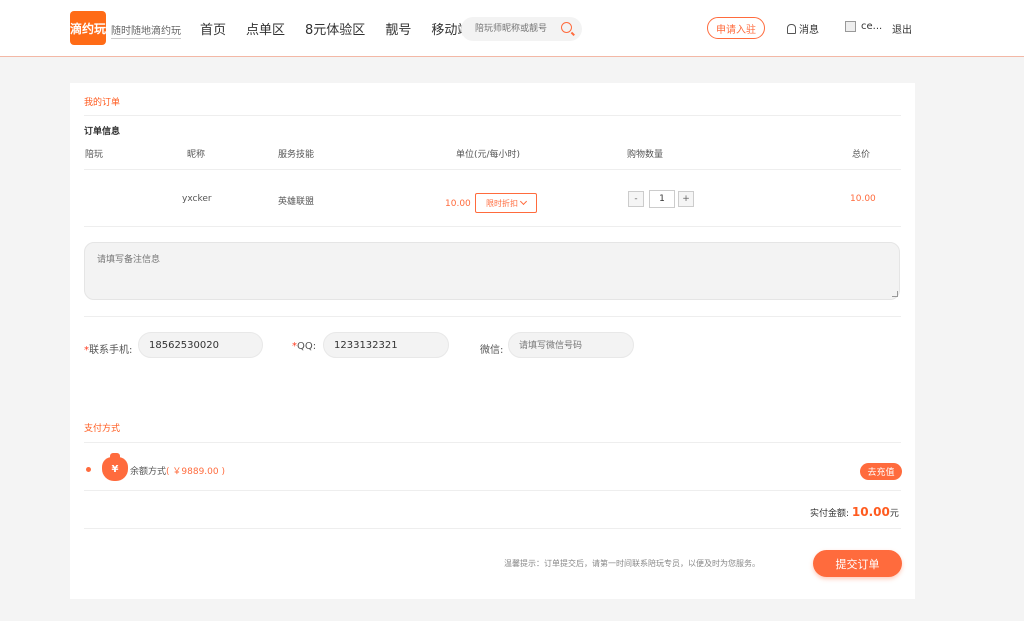 The width and height of the screenshot is (1024, 621). Describe the element at coordinates (662, 199) in the screenshot. I see `quantity-input` at that location.